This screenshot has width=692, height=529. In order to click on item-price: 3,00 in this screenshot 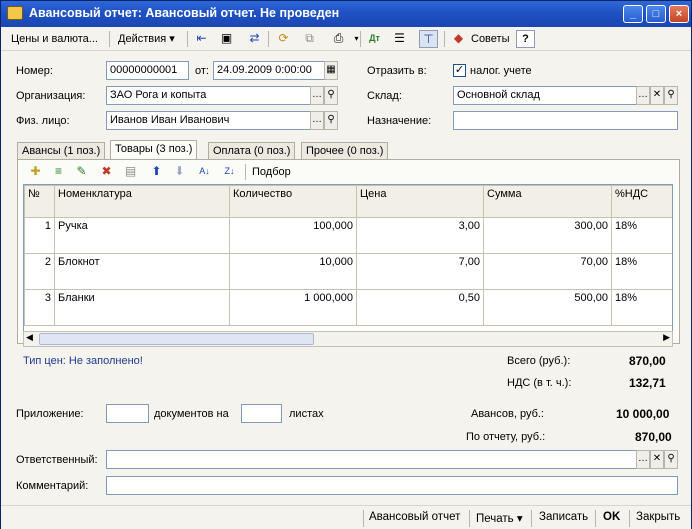, I will do `click(420, 235)`.